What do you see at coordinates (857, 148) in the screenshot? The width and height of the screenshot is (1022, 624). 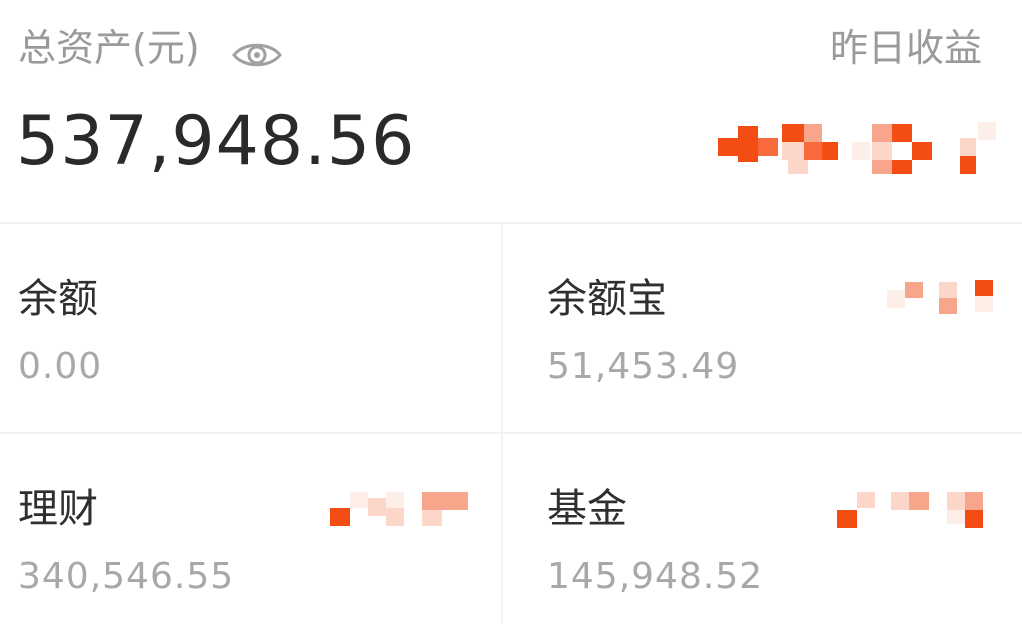 I see `yesterday-income-mosaic` at bounding box center [857, 148].